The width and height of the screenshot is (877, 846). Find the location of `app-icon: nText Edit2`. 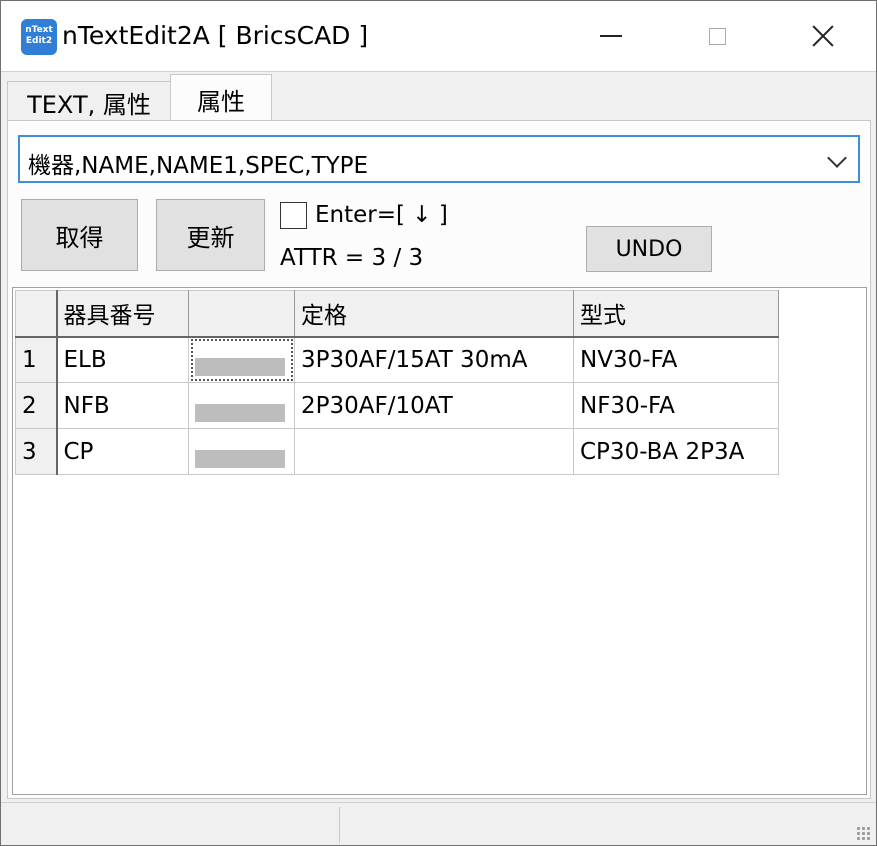

app-icon: nText Edit2 is located at coordinates (39, 37).